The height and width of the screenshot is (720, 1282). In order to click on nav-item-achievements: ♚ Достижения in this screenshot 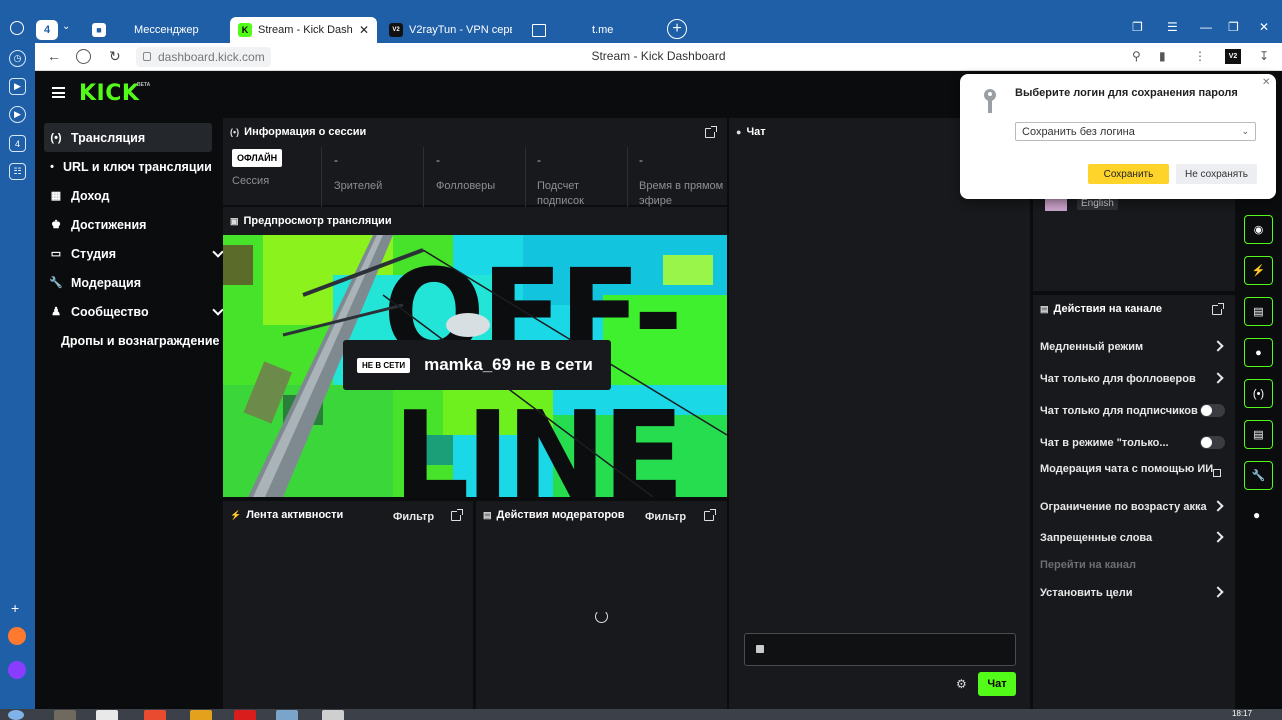, I will do `click(128, 224)`.